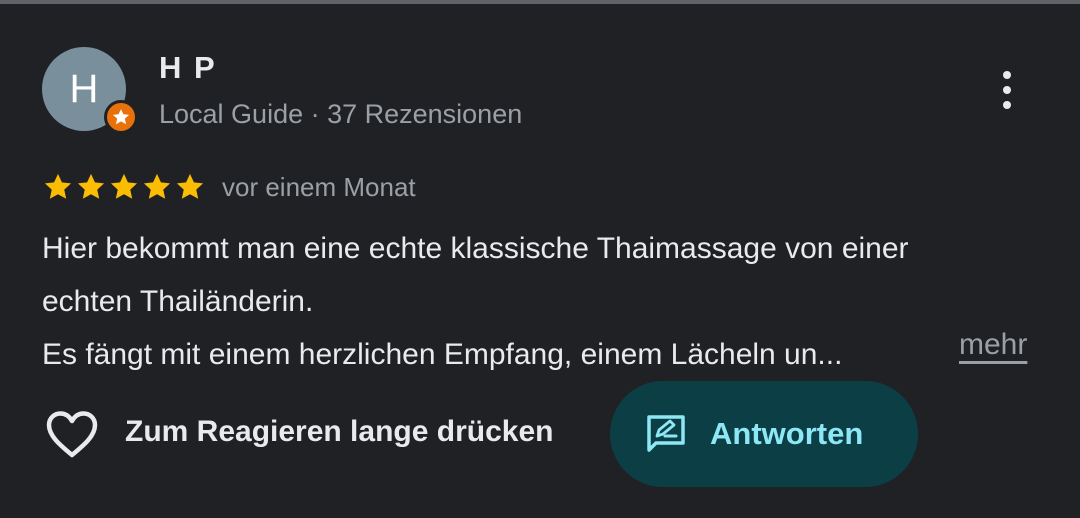  I want to click on top-divider, so click(540, 2).